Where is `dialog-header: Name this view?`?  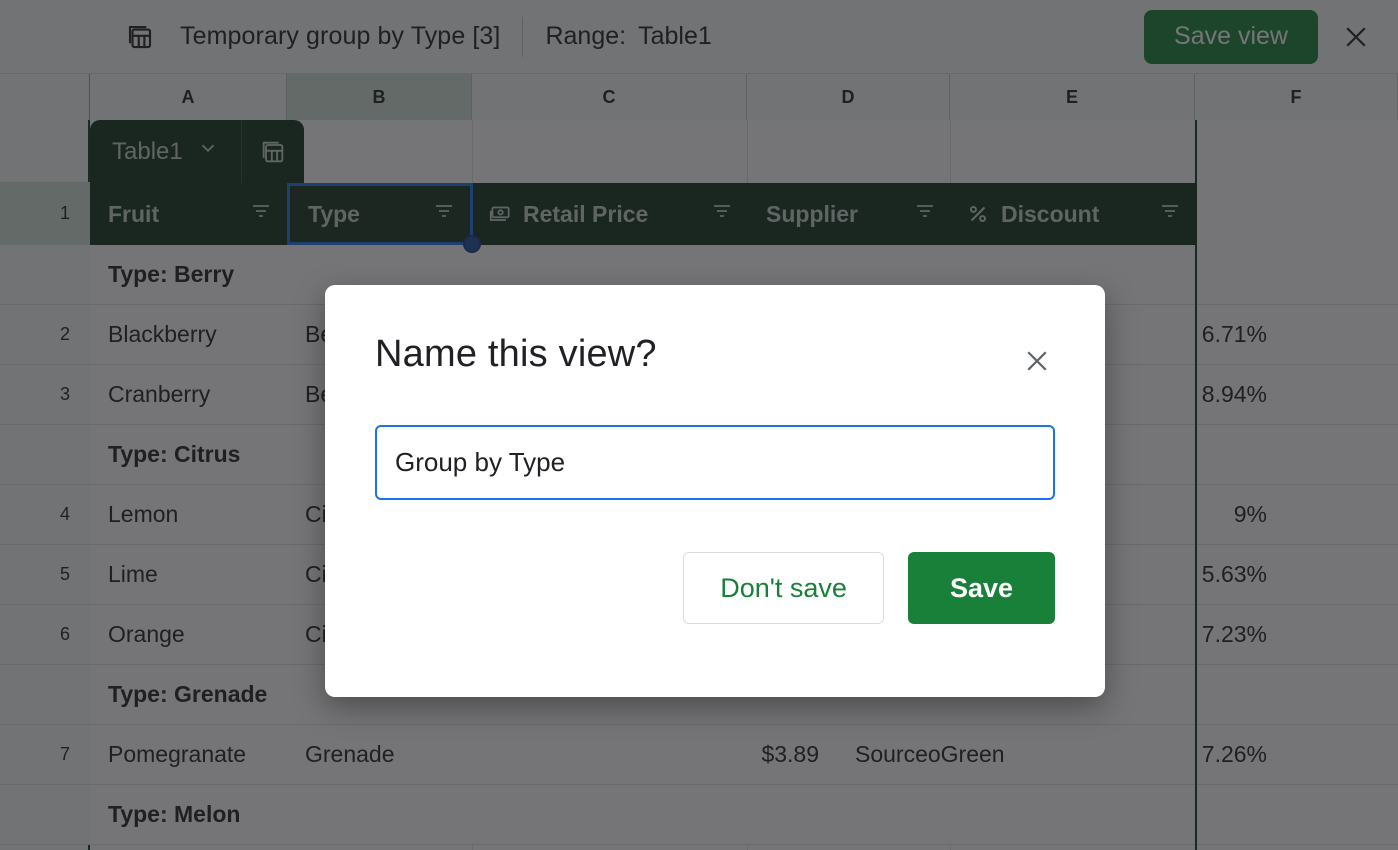 dialog-header: Name this view? is located at coordinates (715, 356).